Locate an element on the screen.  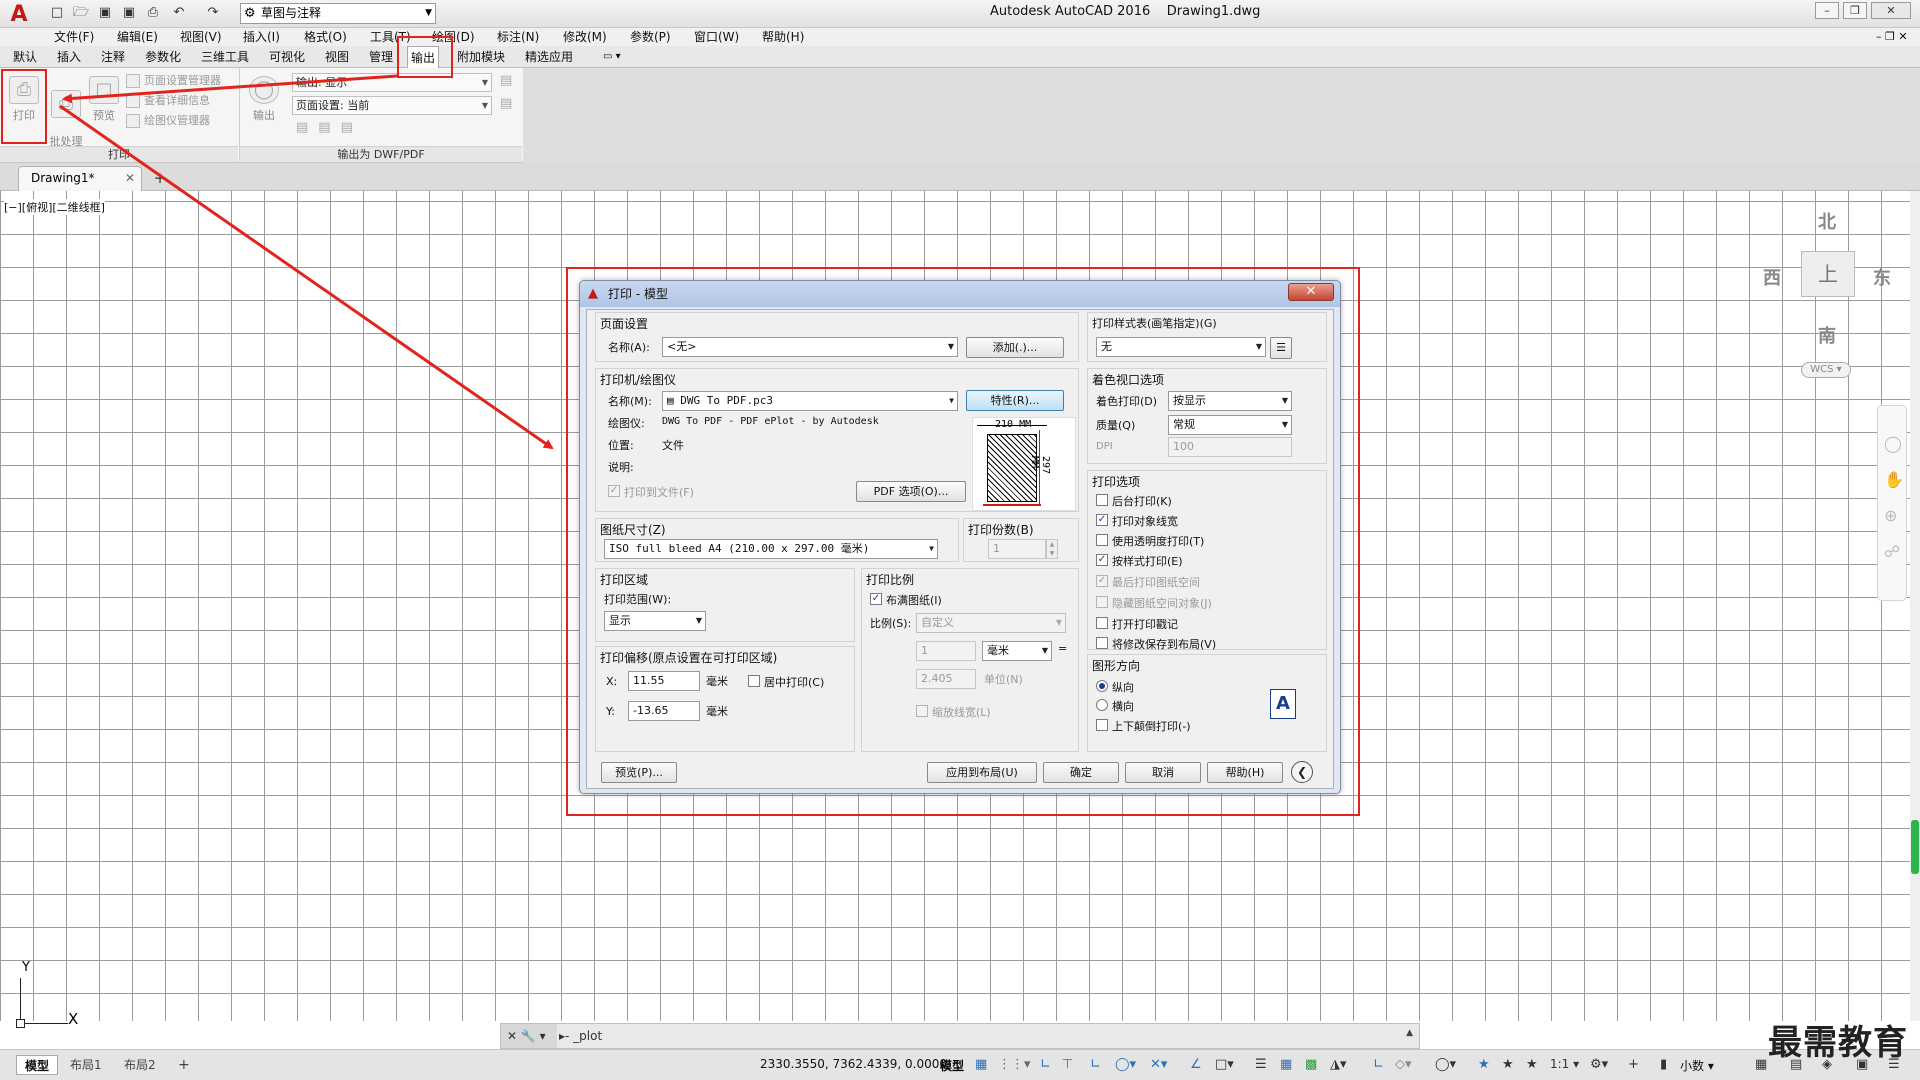
annotation-arrows is located at coordinates (306, 262).